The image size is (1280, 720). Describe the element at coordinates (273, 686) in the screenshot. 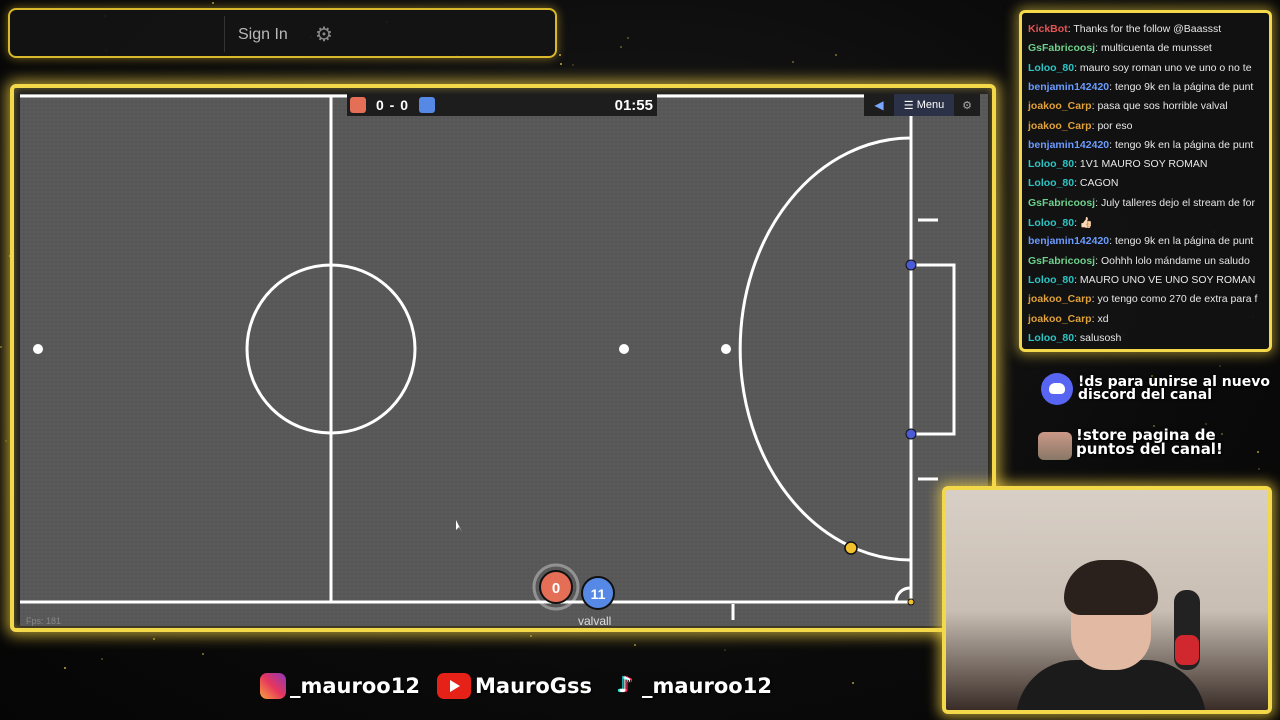

I see `instagram-icon` at that location.